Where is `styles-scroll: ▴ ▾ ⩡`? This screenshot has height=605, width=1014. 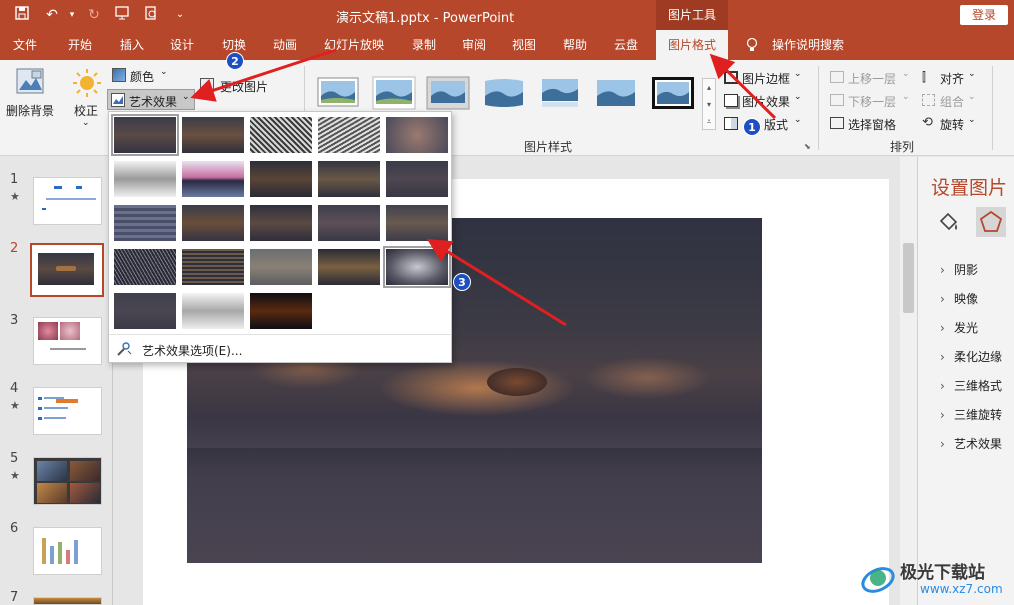
styles-scroll: ▴ ▾ ⩡ is located at coordinates (709, 104).